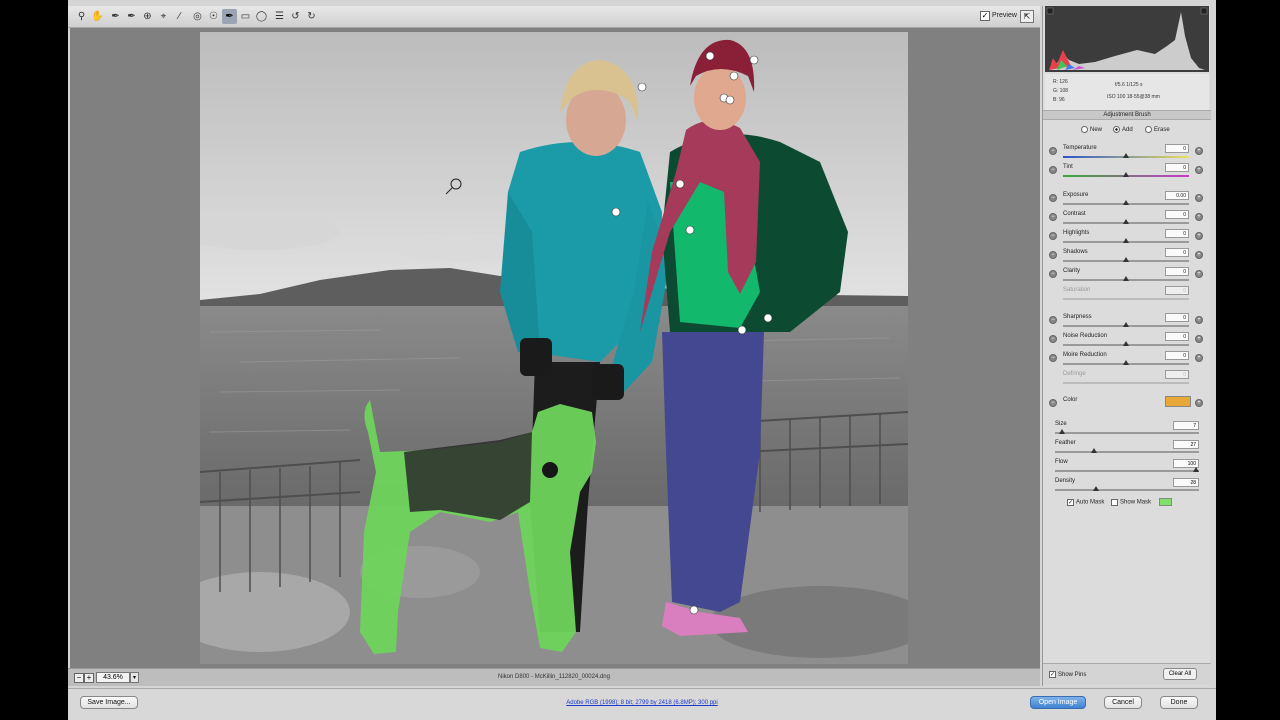 This screenshot has height=720, width=1280. I want to click on slider-contrast: − Contrast 0 +, so click(1127, 219).